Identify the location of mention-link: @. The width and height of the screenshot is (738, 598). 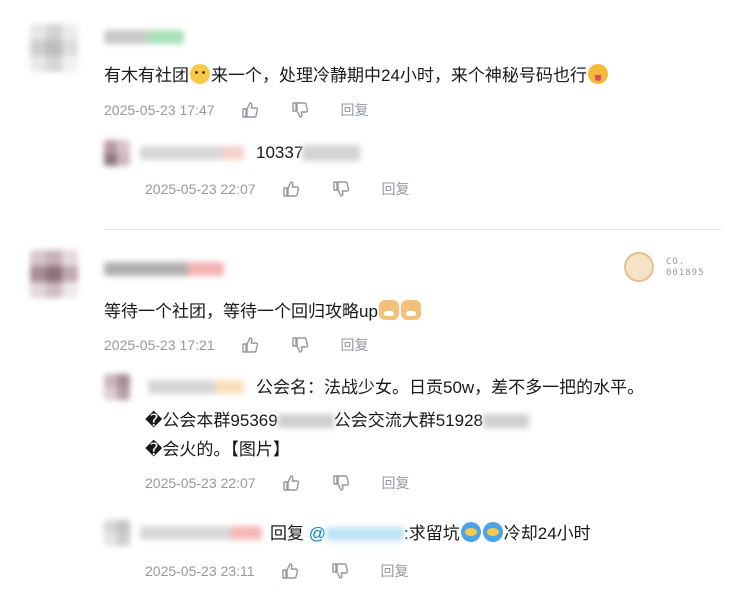
(356, 533).